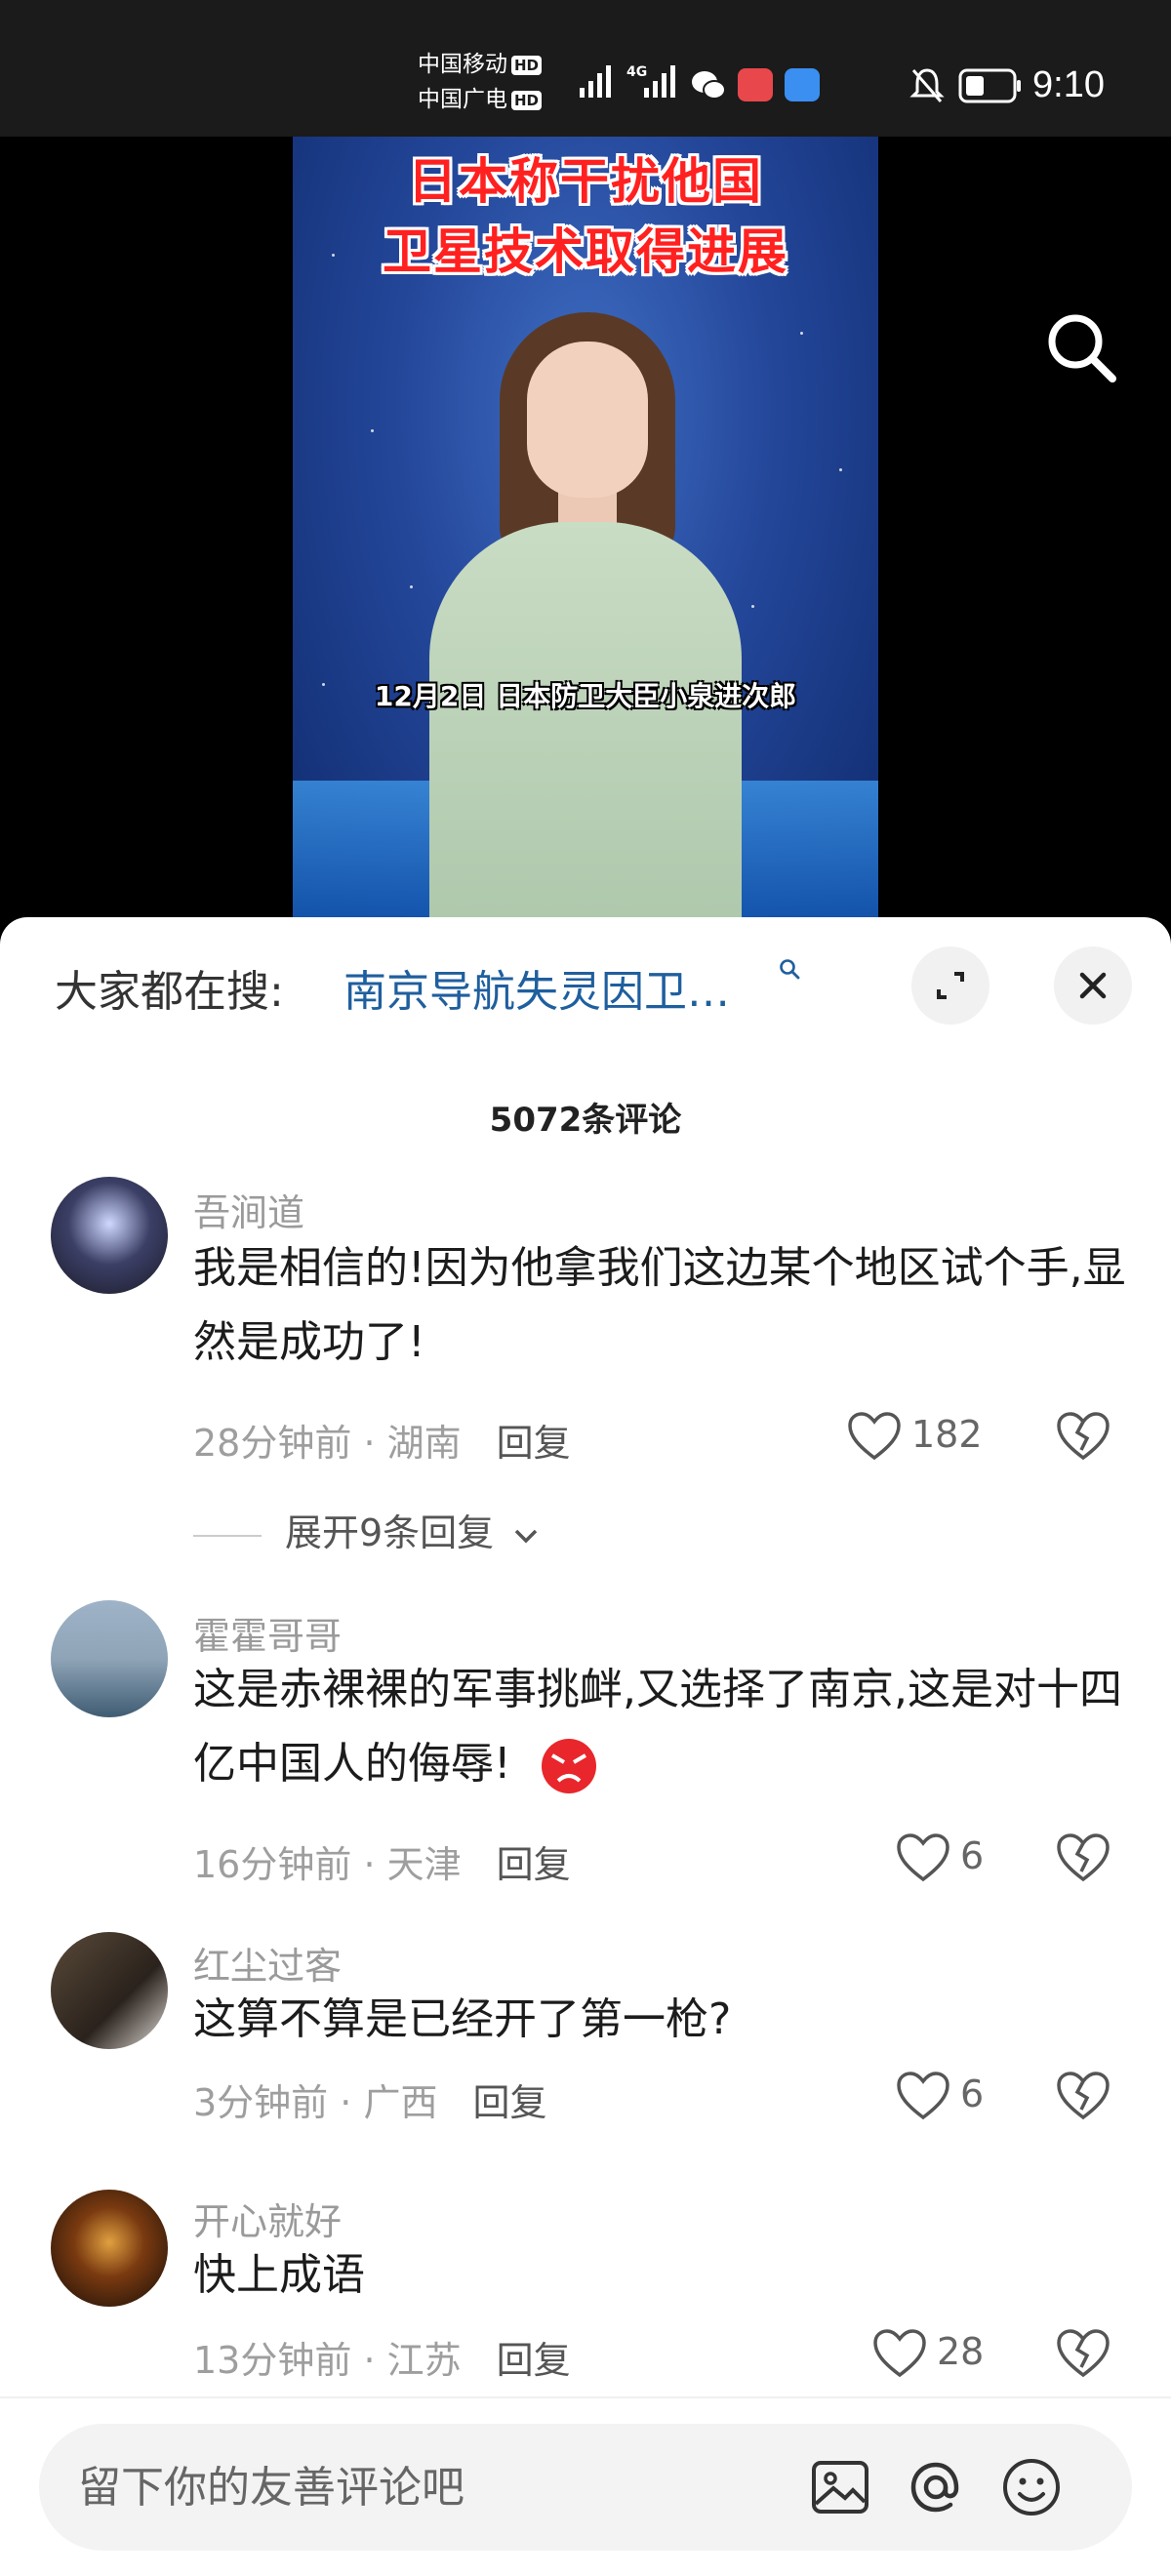 The width and height of the screenshot is (1171, 2576). I want to click on video-headline-line-1: 日本称干扰他国, so click(585, 181).